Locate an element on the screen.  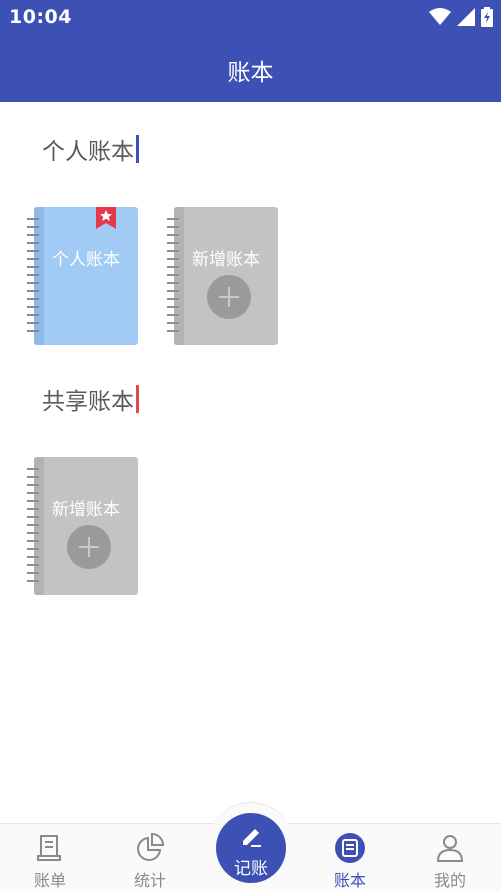
user-icon is located at coordinates (450, 848).